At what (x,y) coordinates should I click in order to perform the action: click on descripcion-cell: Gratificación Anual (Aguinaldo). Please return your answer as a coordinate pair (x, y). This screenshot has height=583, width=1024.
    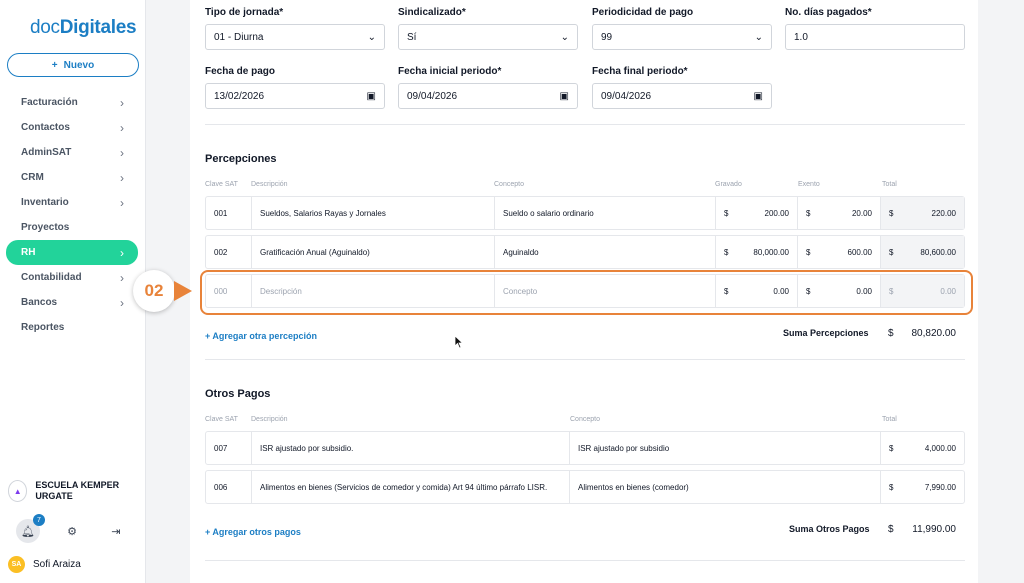
    Looking at the image, I should click on (373, 252).